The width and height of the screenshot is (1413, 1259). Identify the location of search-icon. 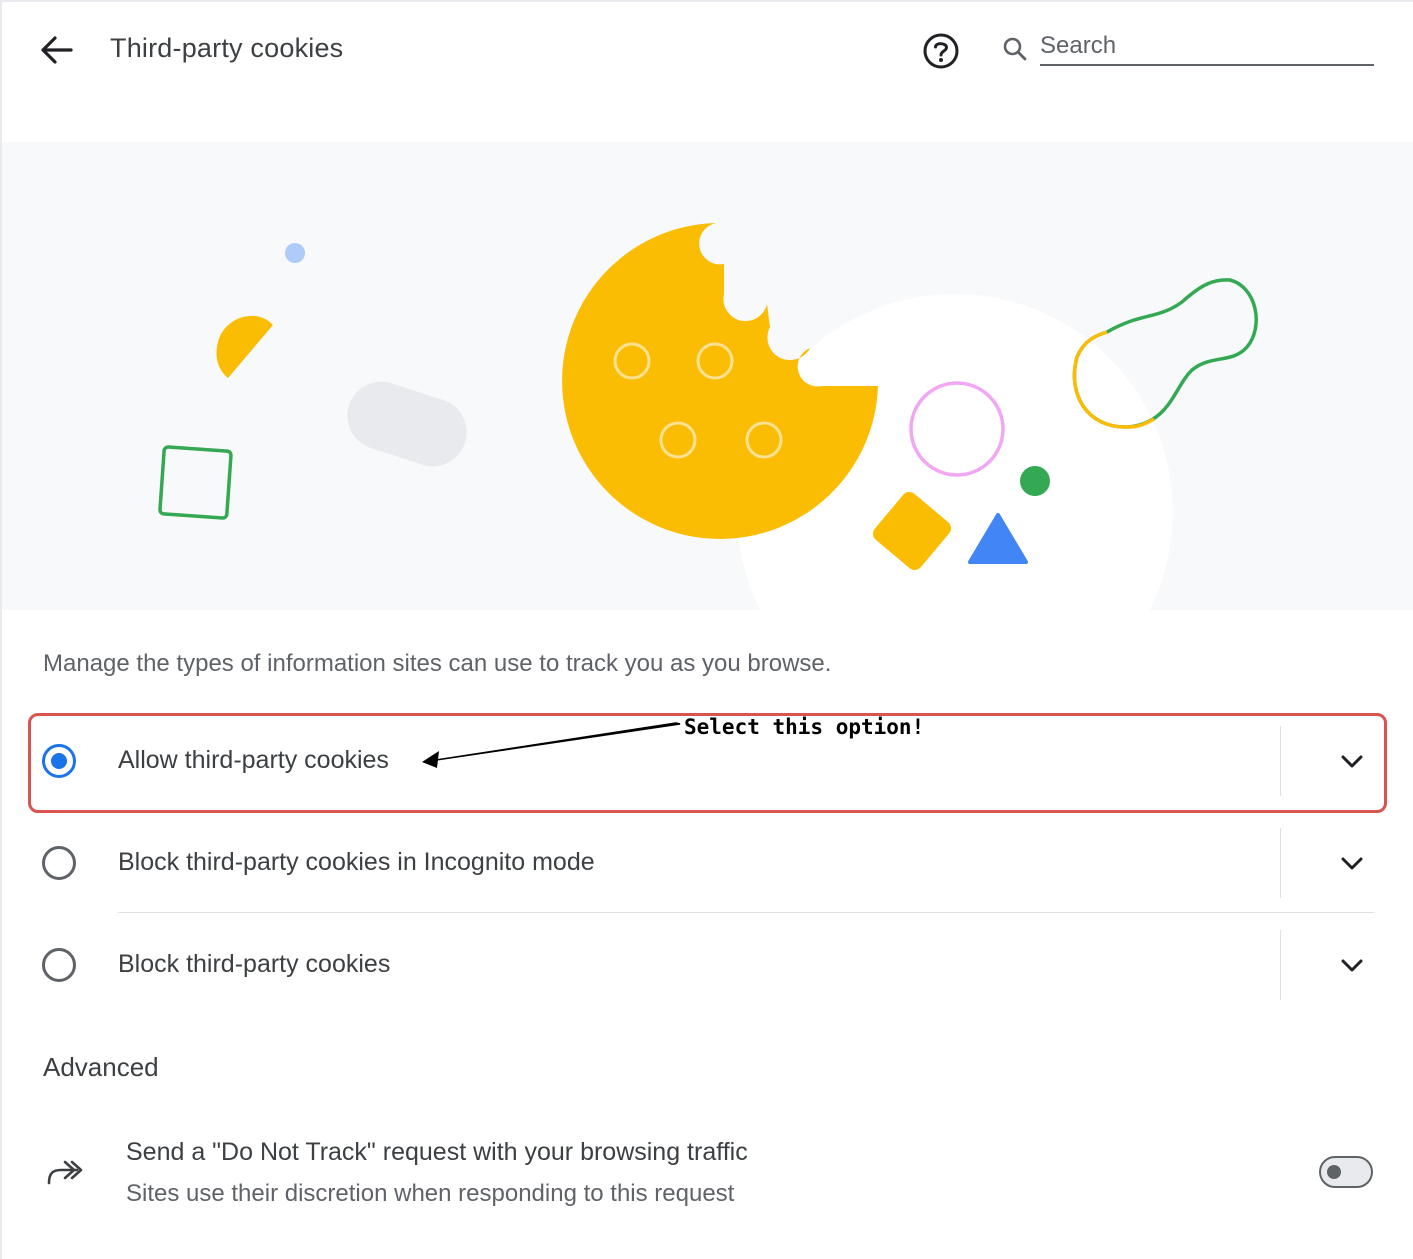
(1015, 49).